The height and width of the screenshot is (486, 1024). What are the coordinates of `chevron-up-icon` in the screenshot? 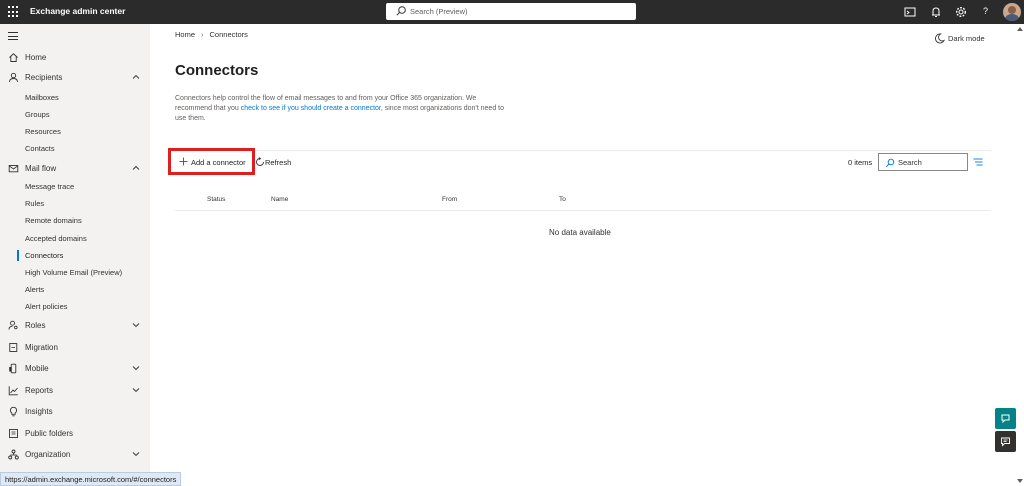 It's located at (136, 76).